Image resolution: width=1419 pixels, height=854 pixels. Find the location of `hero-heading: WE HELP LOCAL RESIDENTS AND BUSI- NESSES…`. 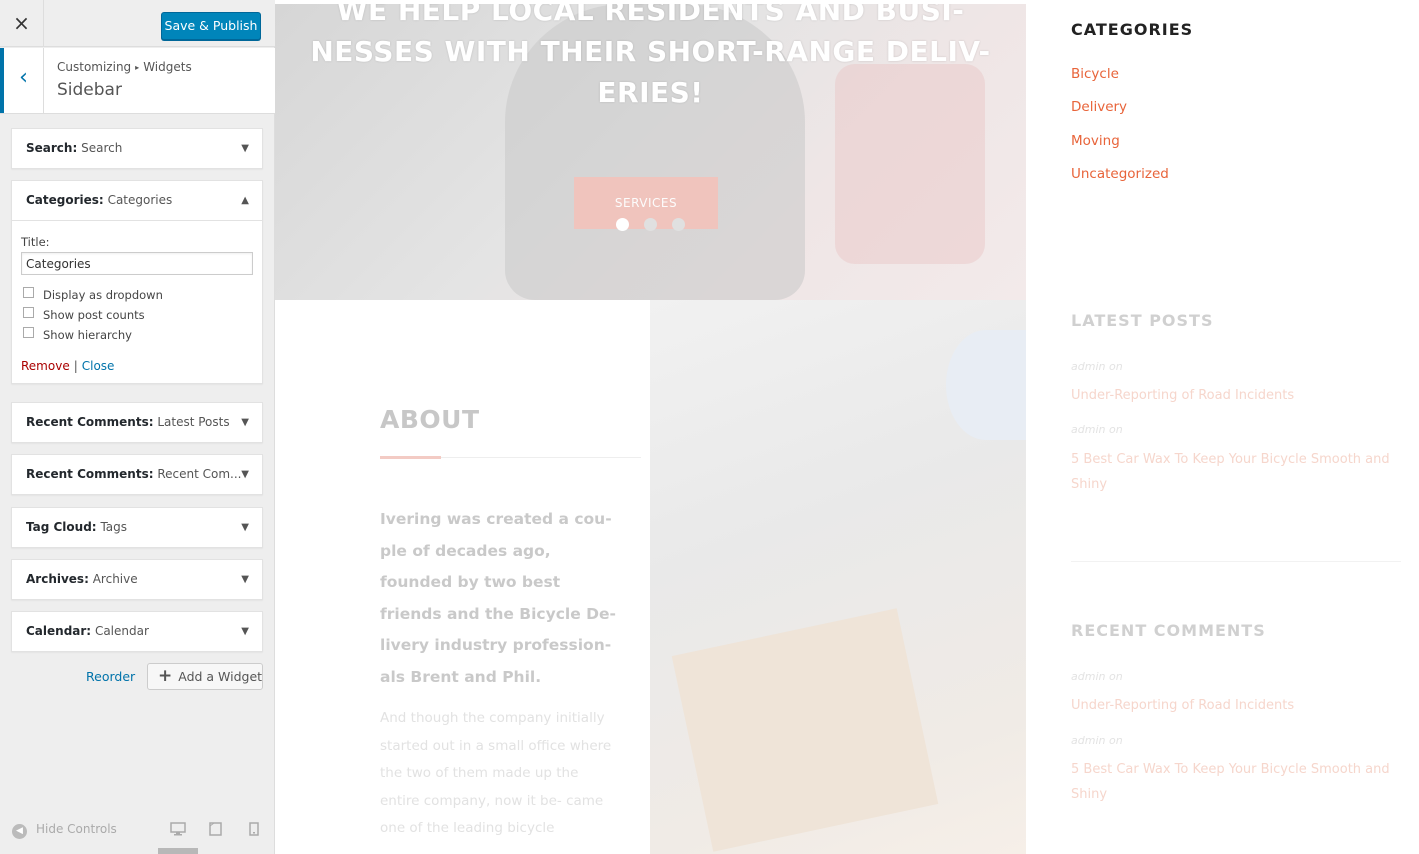

hero-heading: WE HELP LOCAL RESIDENTS AND BUSI- NESSES… is located at coordinates (650, 58).